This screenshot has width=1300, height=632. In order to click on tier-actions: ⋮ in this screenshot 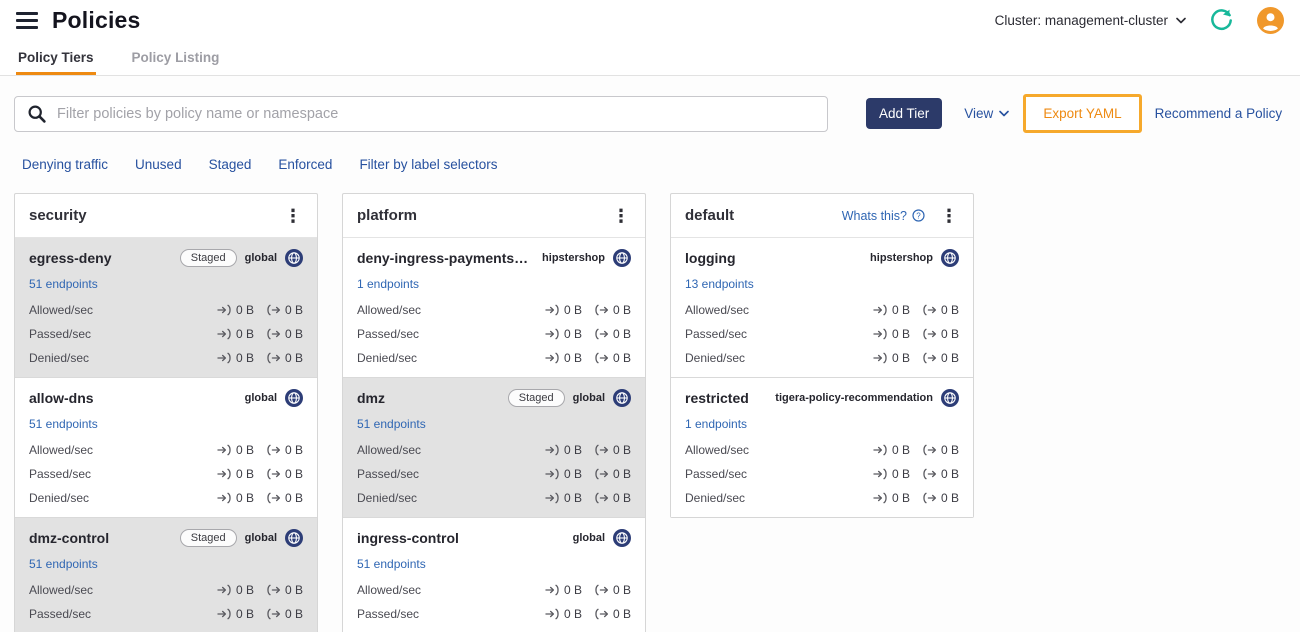, I will do `click(293, 216)`.